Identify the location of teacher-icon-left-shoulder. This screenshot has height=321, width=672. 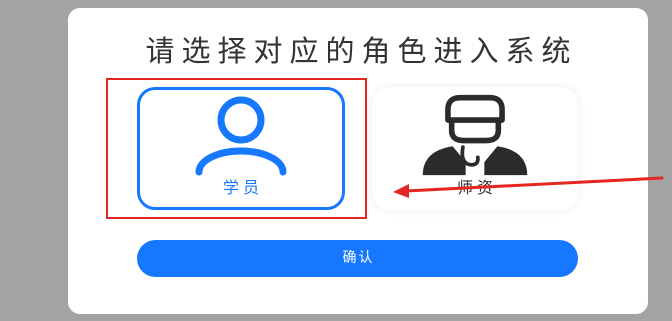
(444, 161).